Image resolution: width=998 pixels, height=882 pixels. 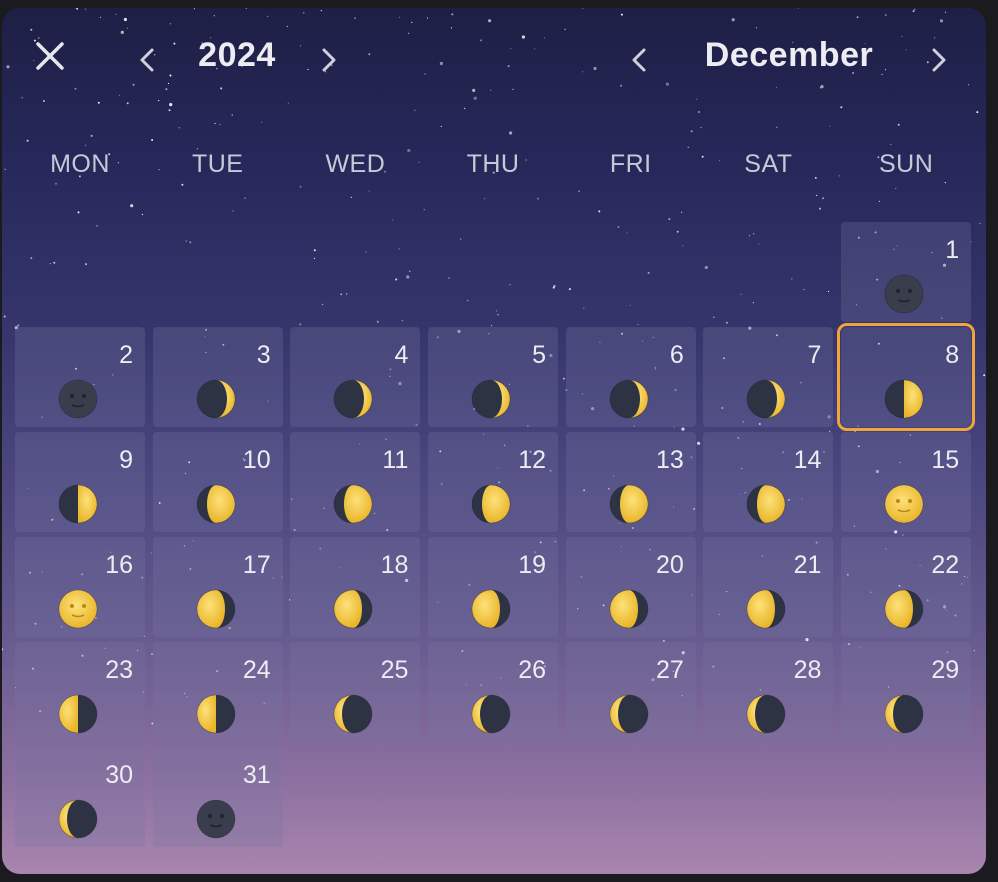 I want to click on selected-day-cell: 8, so click(x=906, y=377).